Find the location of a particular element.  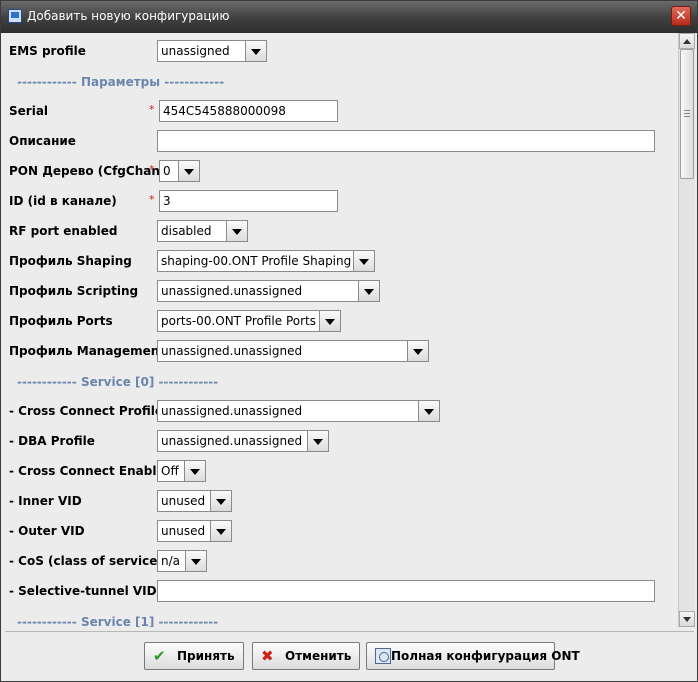

scroll-up-icon is located at coordinates (687, 41).